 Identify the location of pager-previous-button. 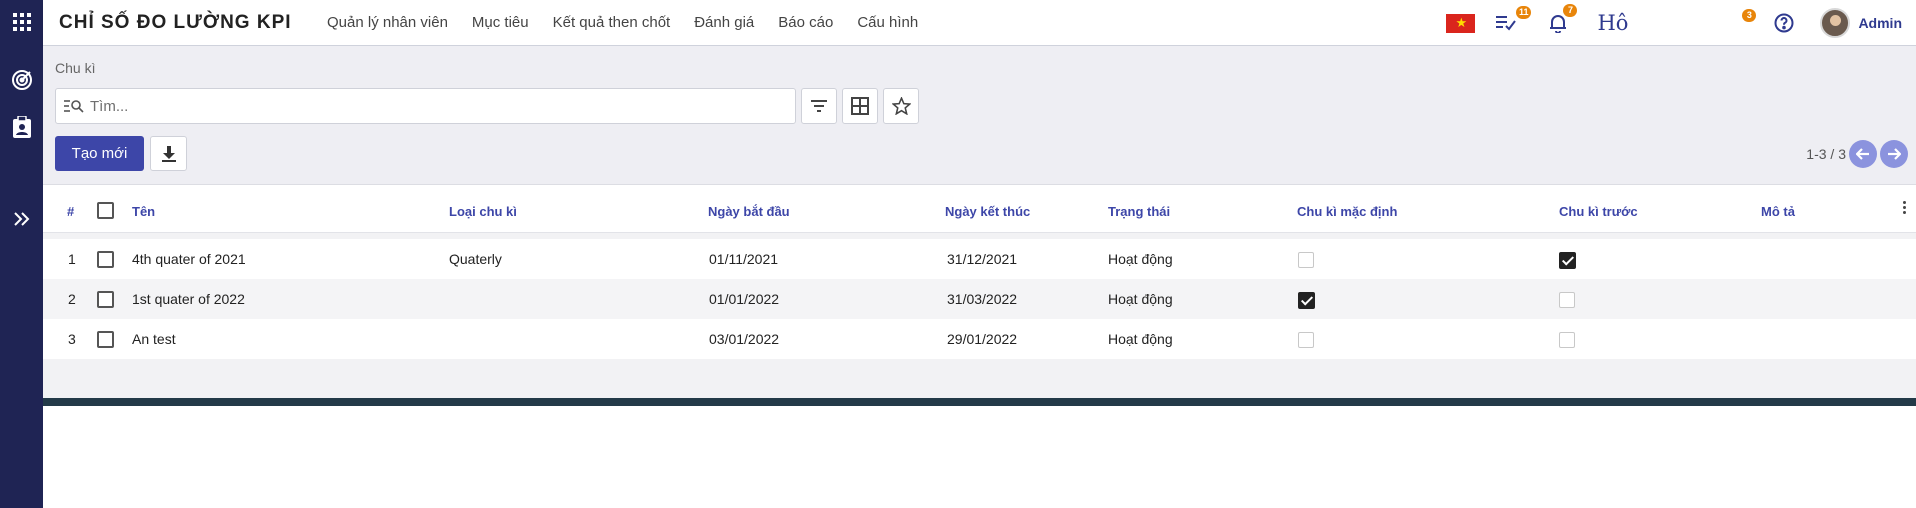
(1863, 154).